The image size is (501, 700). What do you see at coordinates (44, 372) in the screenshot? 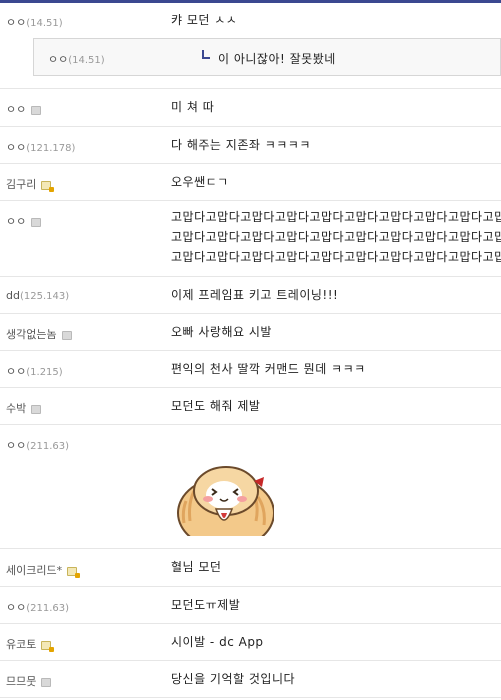
I see `writer-ip: (1.215)` at bounding box center [44, 372].